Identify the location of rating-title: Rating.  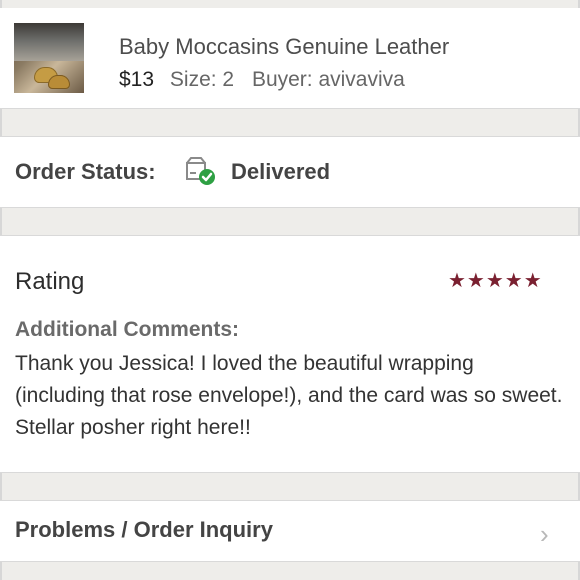
(50, 281).